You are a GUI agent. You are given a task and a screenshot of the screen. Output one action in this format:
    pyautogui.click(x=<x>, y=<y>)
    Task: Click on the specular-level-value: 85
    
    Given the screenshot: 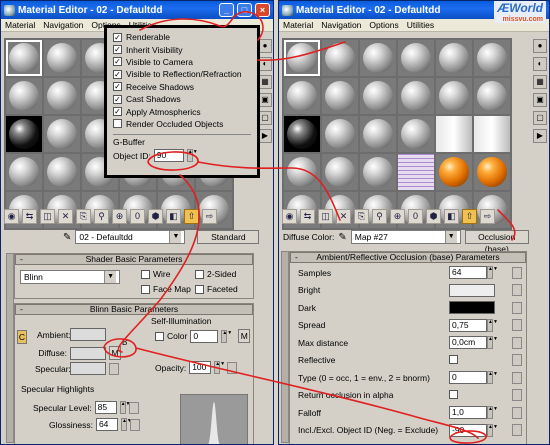 What is the action you would take?
    pyautogui.click(x=105, y=407)
    